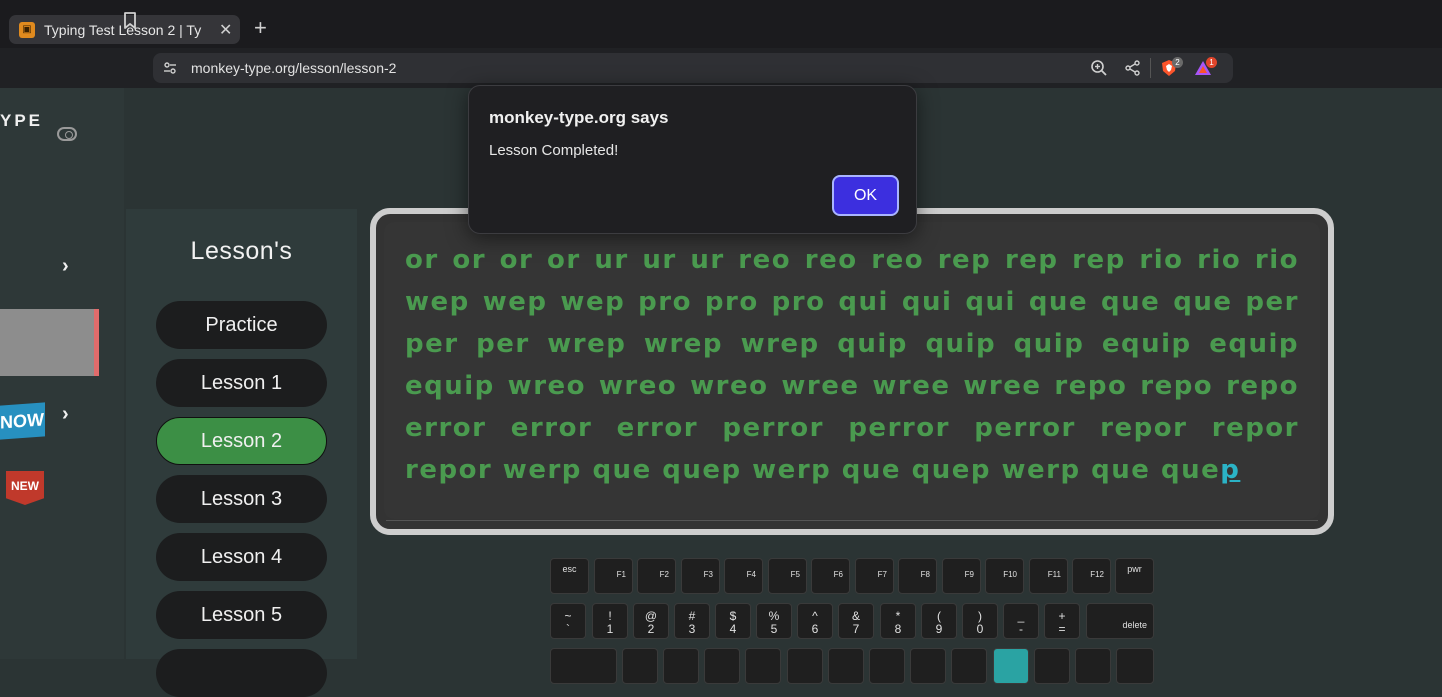 The width and height of the screenshot is (1442, 697). What do you see at coordinates (1021, 621) in the screenshot?
I see `key-minus: _ -` at bounding box center [1021, 621].